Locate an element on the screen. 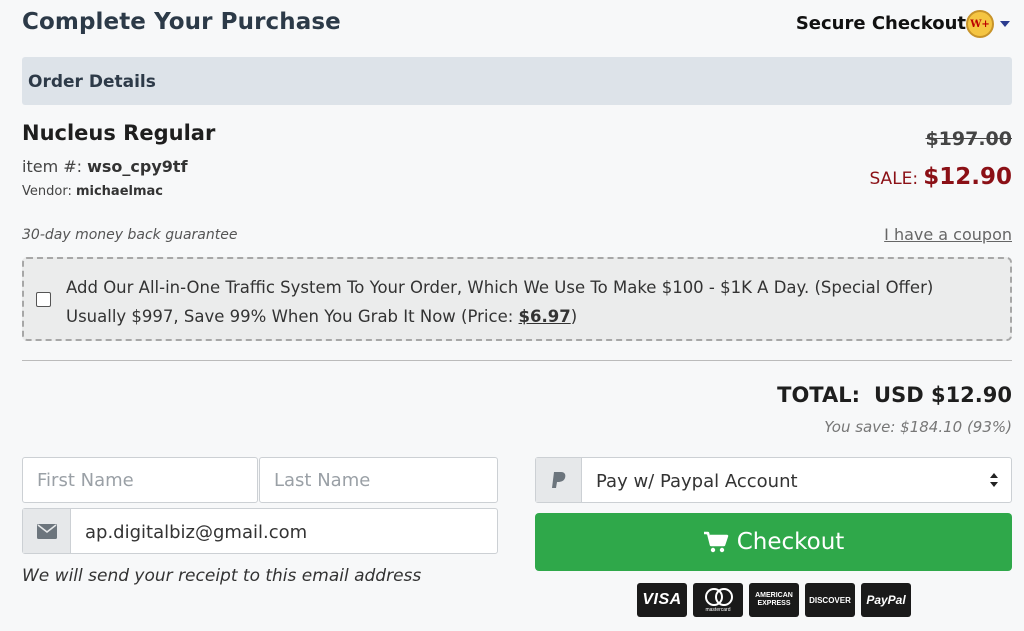 This screenshot has height=631, width=1024. upsell-checkbox is located at coordinates (43, 299).